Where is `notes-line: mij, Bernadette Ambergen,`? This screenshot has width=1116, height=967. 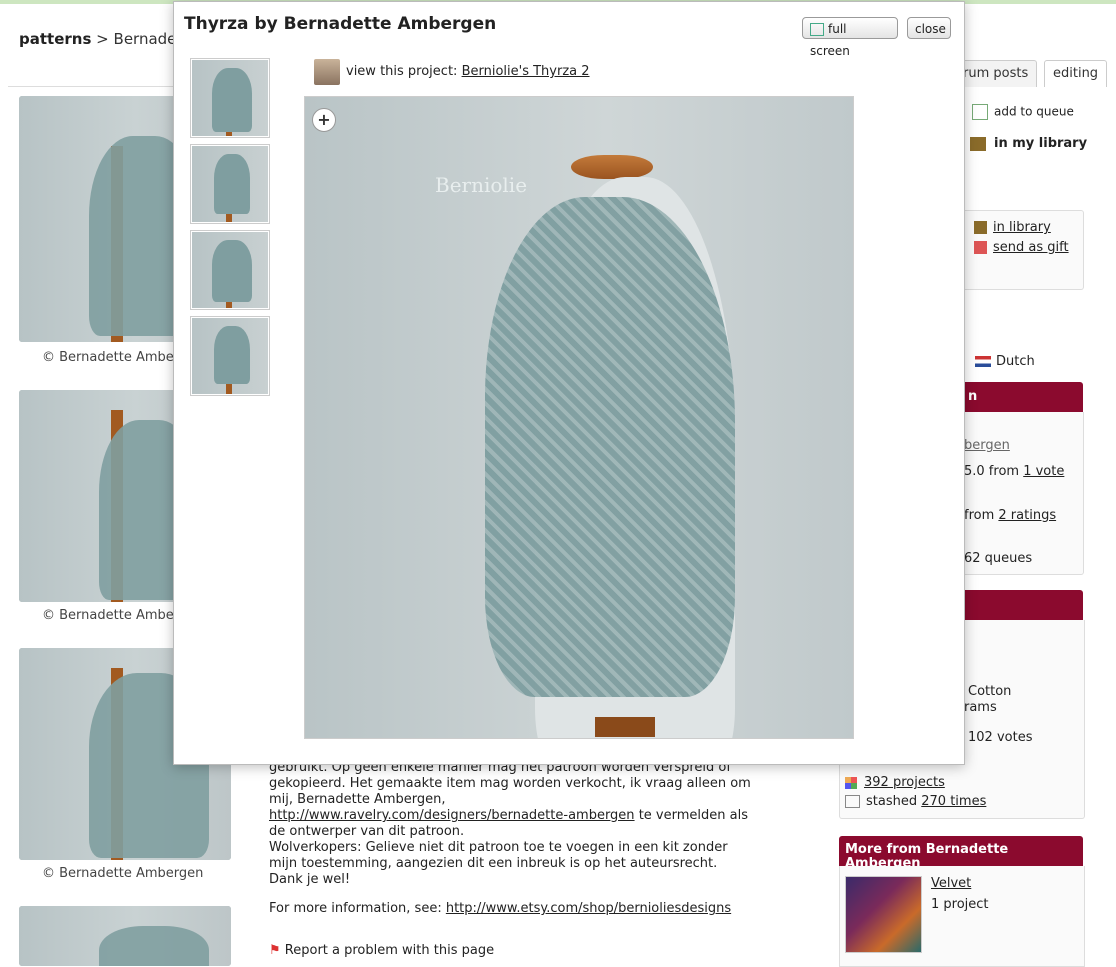
notes-line: mij, Bernadette Ambergen, is located at coordinates (357, 799).